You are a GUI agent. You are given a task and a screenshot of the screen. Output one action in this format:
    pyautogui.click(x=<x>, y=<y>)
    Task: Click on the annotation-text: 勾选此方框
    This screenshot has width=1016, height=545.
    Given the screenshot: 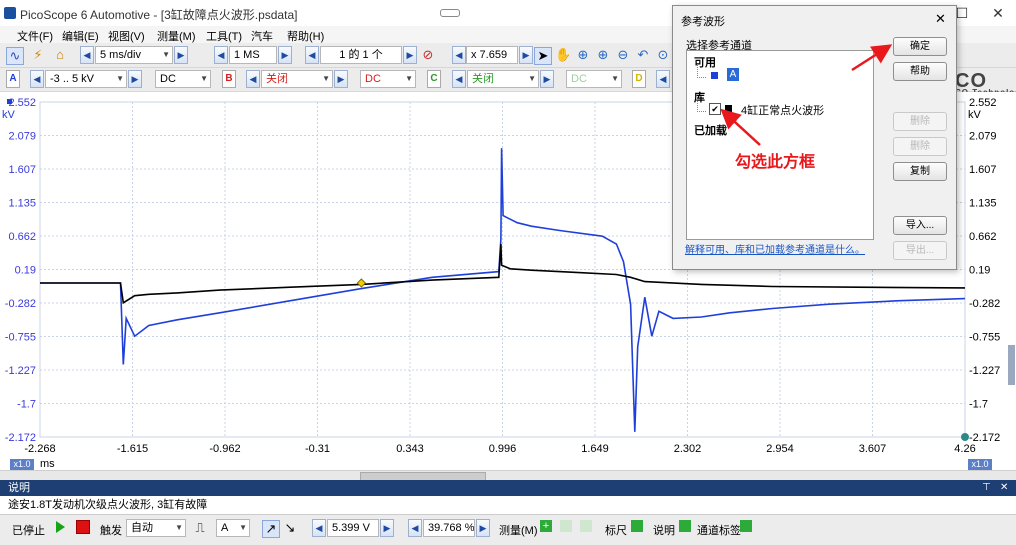 What is the action you would take?
    pyautogui.click(x=775, y=162)
    